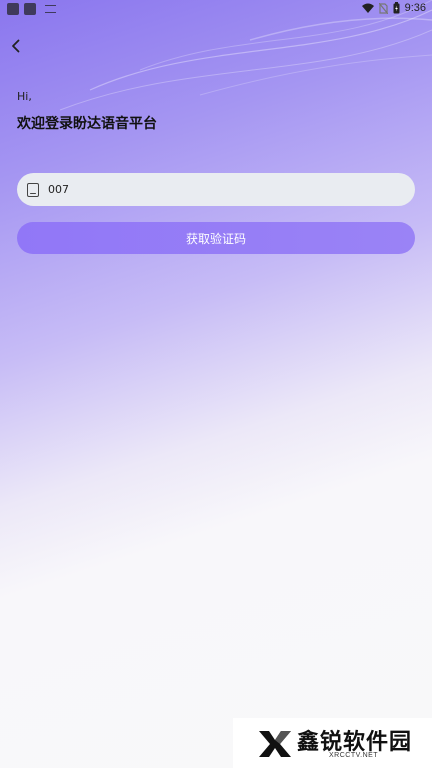 Image resolution: width=432 pixels, height=768 pixels. Describe the element at coordinates (216, 238) in the screenshot. I see `get-code-button: 获取验证码` at that location.